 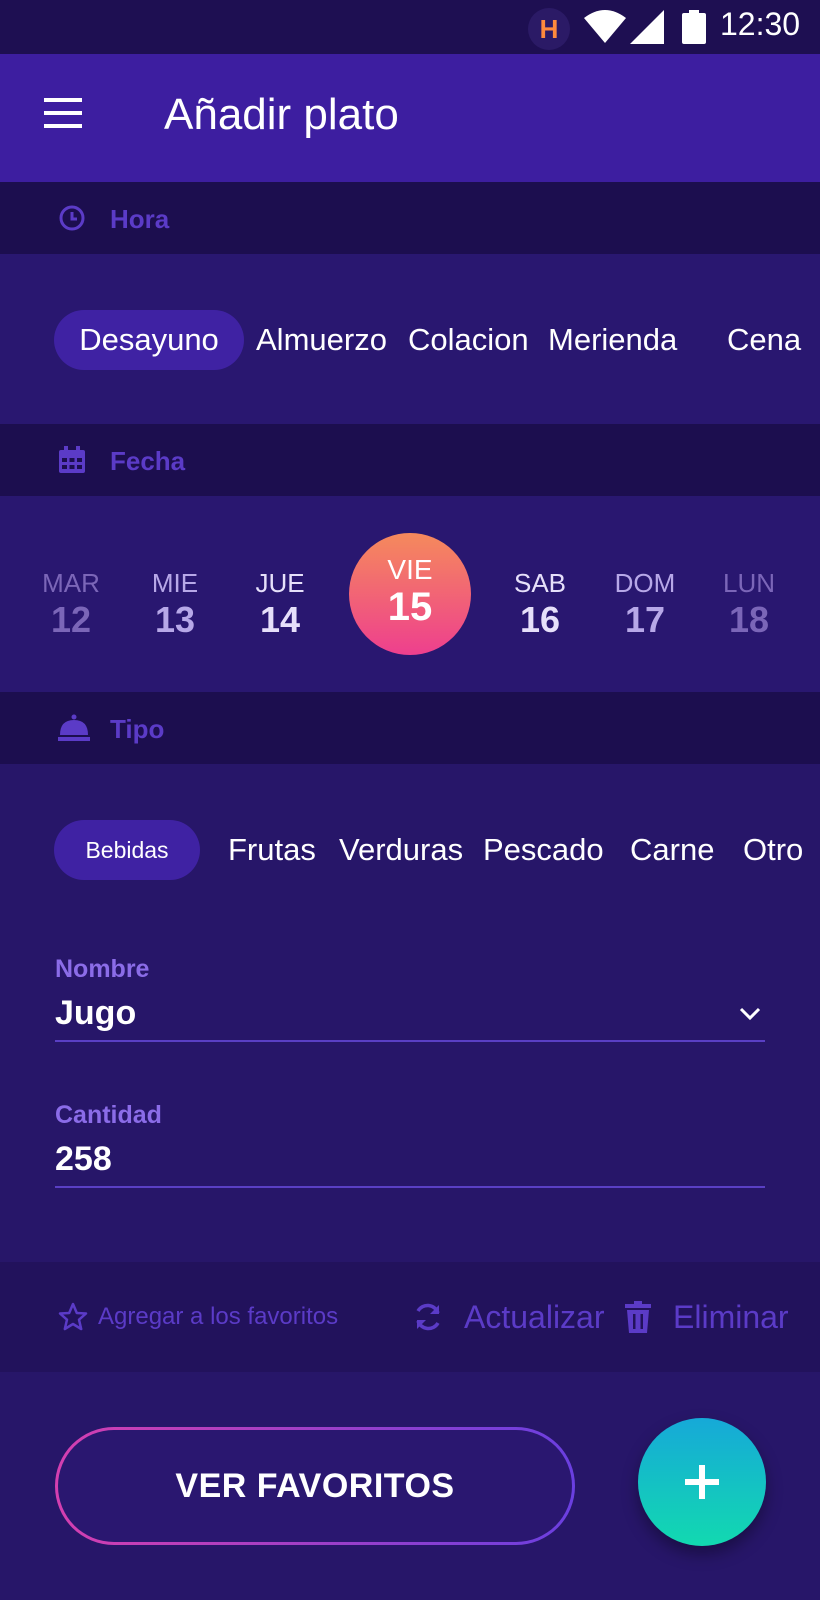 What do you see at coordinates (71, 605) in the screenshot?
I see `date-item: MAR 12` at bounding box center [71, 605].